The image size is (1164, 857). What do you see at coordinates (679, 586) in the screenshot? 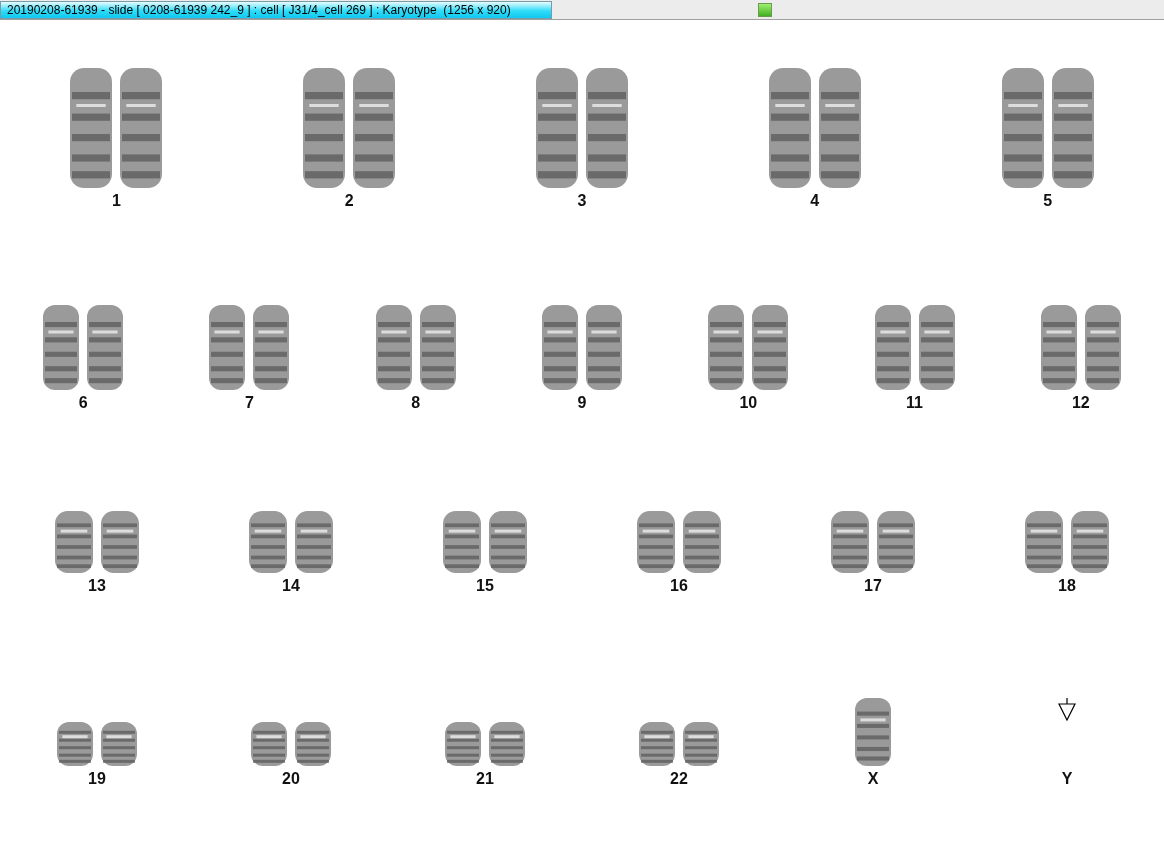
I see `chromosome-number: 16` at bounding box center [679, 586].